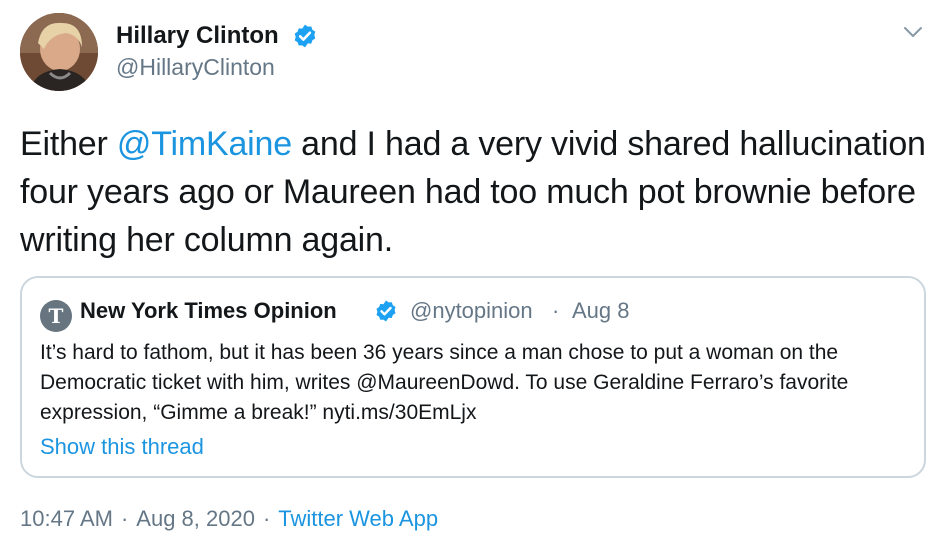 The width and height of the screenshot is (952, 554). Describe the element at coordinates (358, 518) in the screenshot. I see `source-app-link: Twitter Web App` at that location.